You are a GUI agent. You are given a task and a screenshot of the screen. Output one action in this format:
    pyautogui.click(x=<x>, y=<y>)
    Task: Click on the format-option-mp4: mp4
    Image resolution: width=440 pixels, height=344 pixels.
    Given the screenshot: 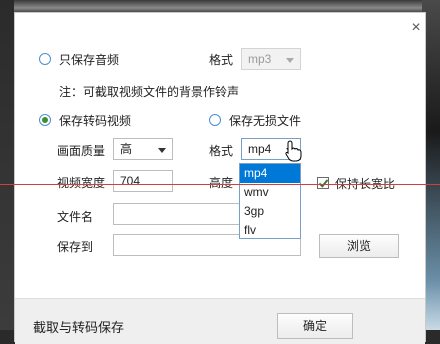 What is the action you would take?
    pyautogui.click(x=270, y=173)
    